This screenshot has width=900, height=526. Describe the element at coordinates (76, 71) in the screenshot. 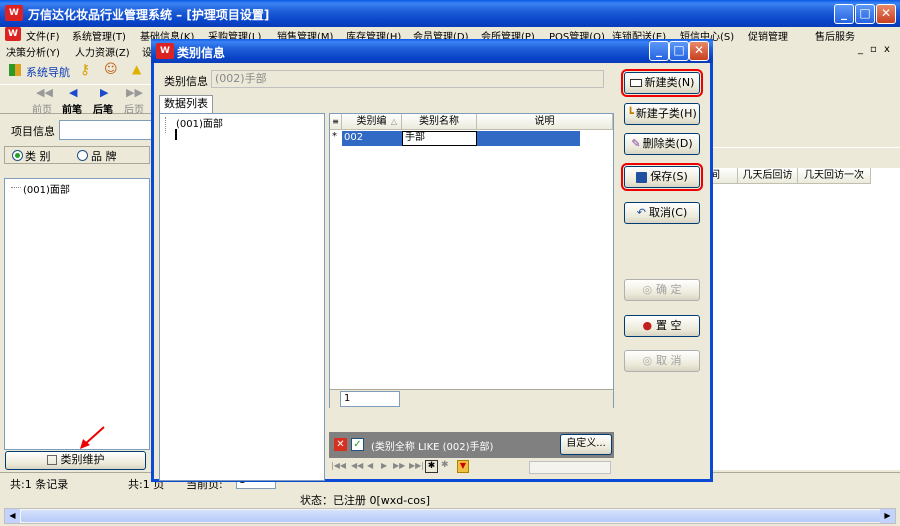

I see `nav-toolbar: 系统导航 ⚷ ☺ ▲` at that location.